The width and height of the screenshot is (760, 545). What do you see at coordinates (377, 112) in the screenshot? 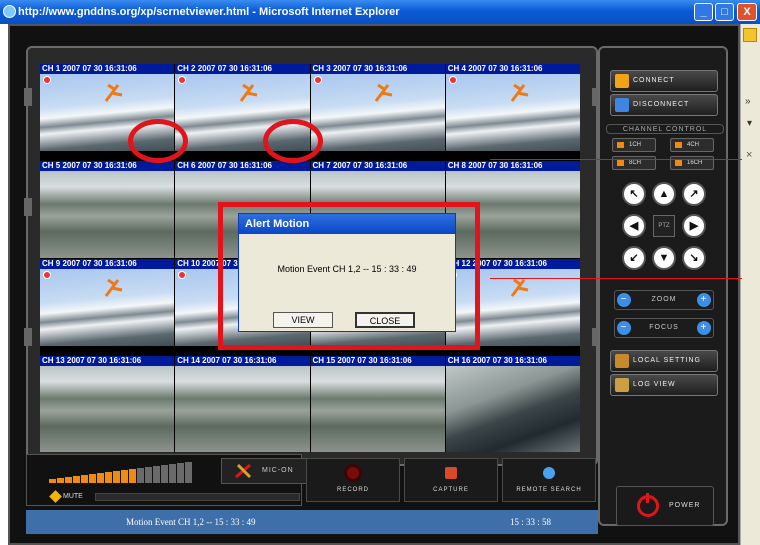
I see `camera-tile: CH 3 2007 07 30 16:31:06` at bounding box center [377, 112].